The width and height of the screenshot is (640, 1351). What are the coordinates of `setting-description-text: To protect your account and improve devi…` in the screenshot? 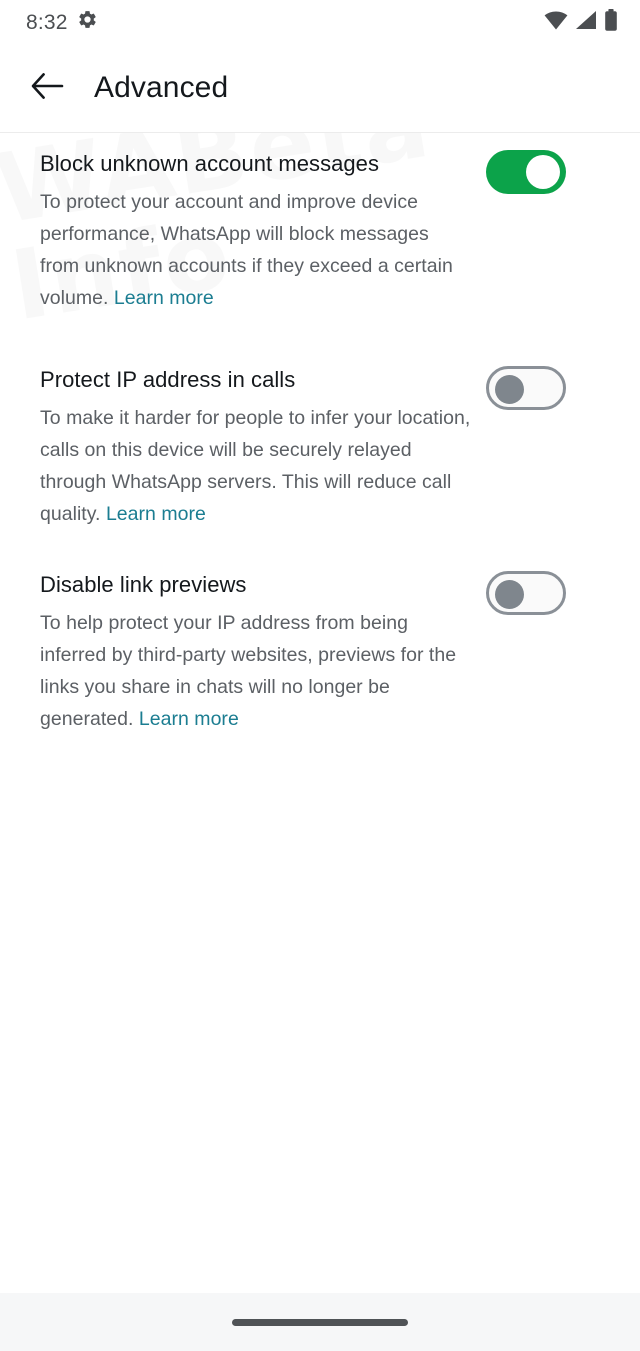 It's located at (246, 250).